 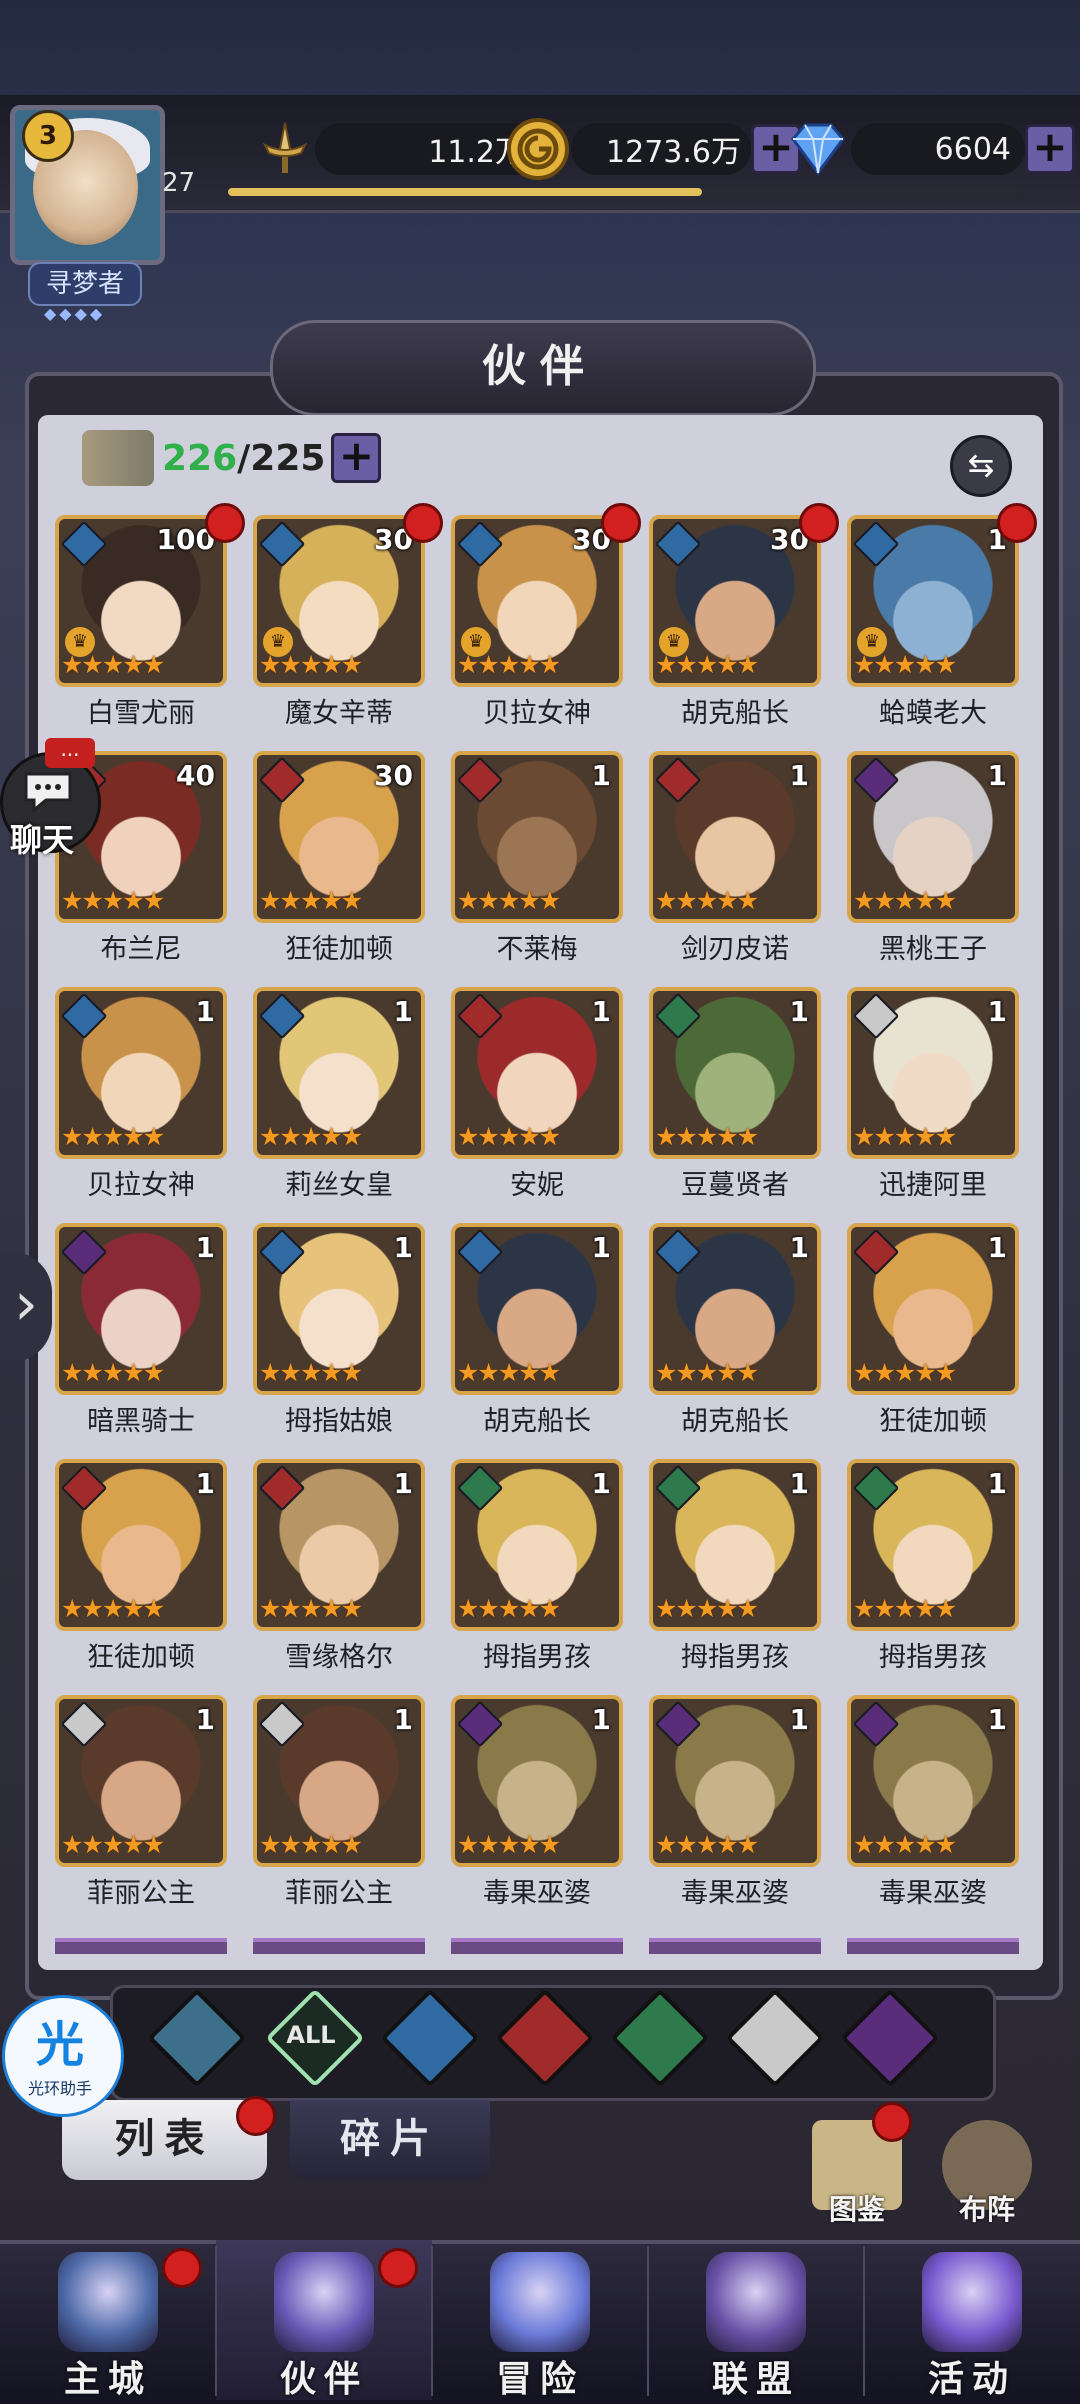 I want to click on nav-item: 冒险, so click(x=540, y=2320).